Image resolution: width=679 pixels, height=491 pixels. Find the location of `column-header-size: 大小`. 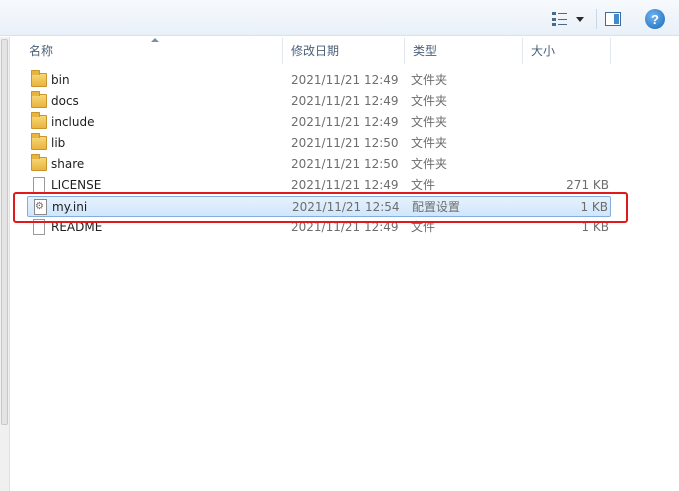

column-header-size: 大小 is located at coordinates (567, 51).